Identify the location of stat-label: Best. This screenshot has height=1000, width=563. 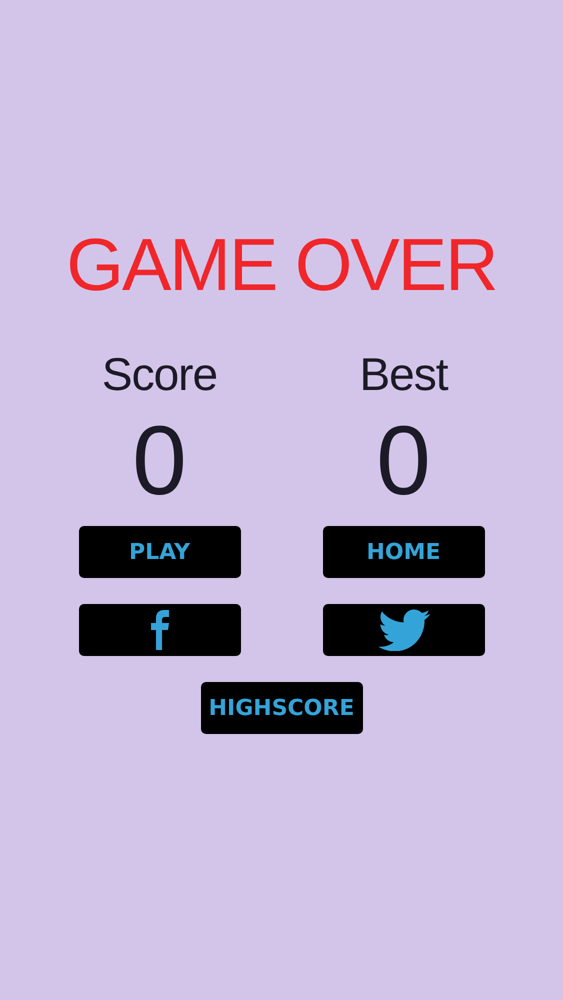
(403, 374).